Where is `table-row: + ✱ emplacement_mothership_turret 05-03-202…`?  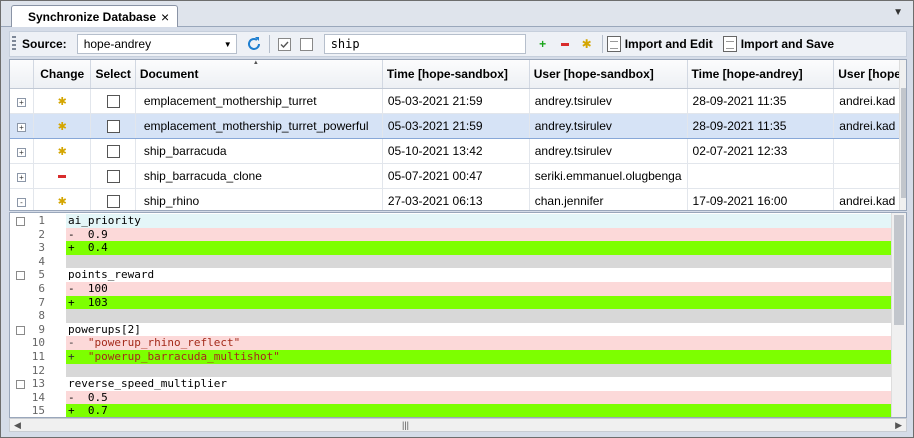
table-row: + ✱ emplacement_mothership_turret 05-03-202… is located at coordinates (458, 101).